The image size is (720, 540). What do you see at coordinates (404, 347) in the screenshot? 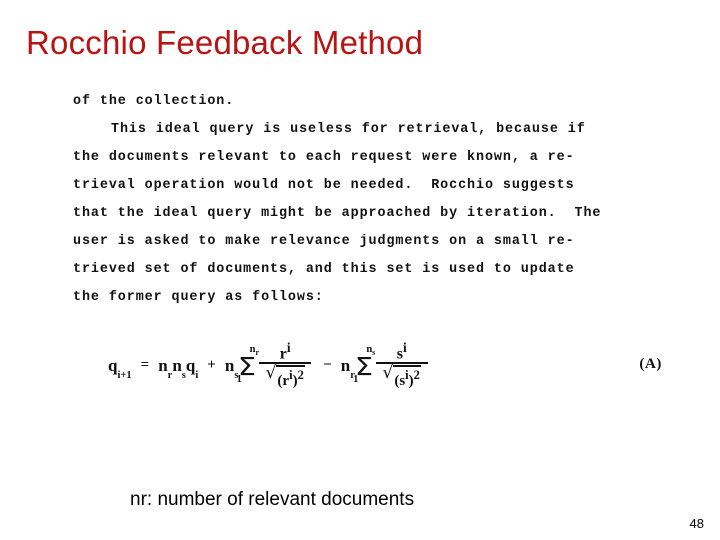
I see `formula-term3-numerator-superscript: i` at bounding box center [404, 347].